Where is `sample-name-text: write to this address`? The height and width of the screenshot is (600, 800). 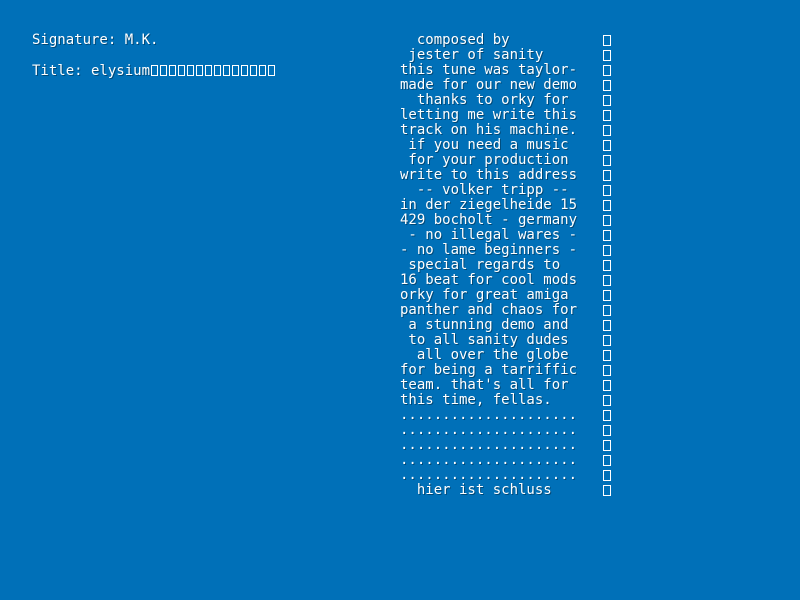 sample-name-text: write to this address is located at coordinates (489, 175).